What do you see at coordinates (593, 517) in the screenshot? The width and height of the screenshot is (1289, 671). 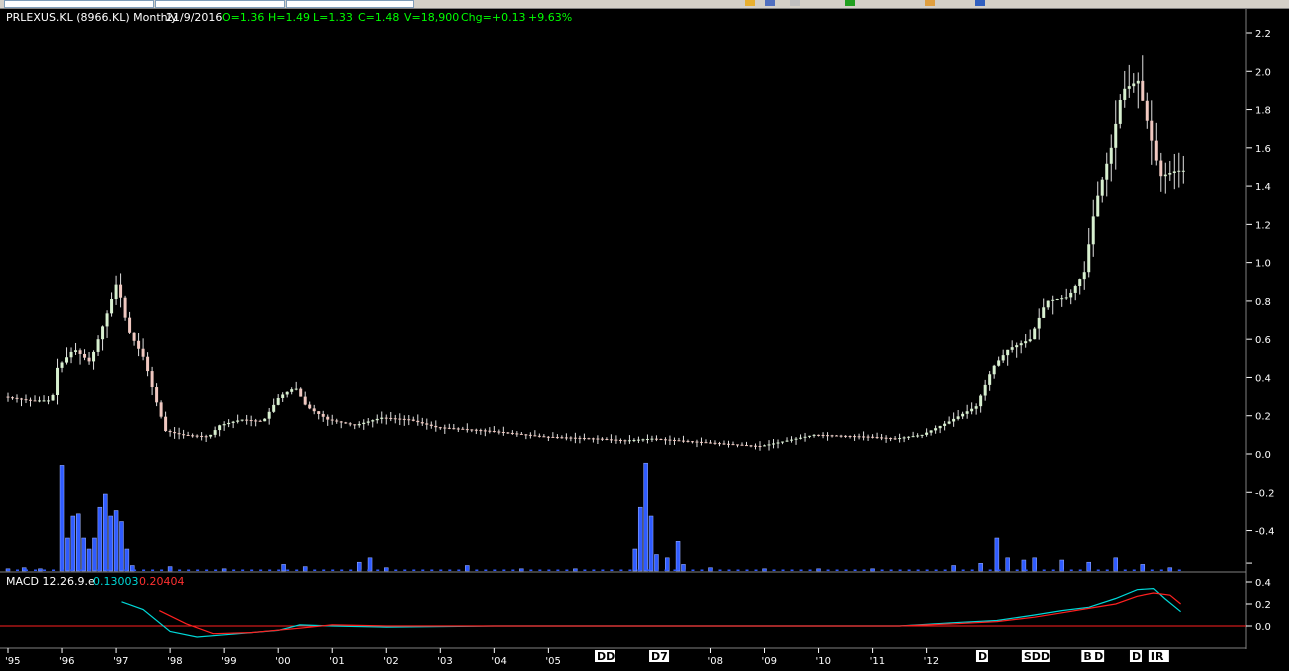 I see `volume-bars` at bounding box center [593, 517].